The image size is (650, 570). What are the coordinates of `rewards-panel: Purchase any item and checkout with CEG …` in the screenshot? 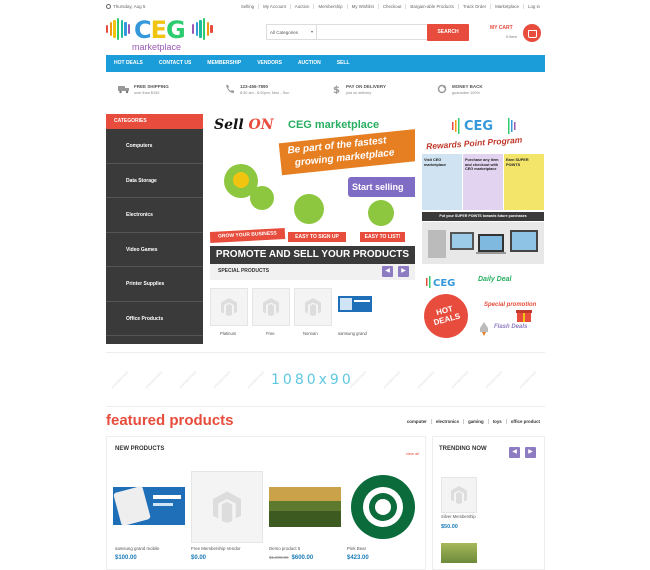 It's located at (483, 182).